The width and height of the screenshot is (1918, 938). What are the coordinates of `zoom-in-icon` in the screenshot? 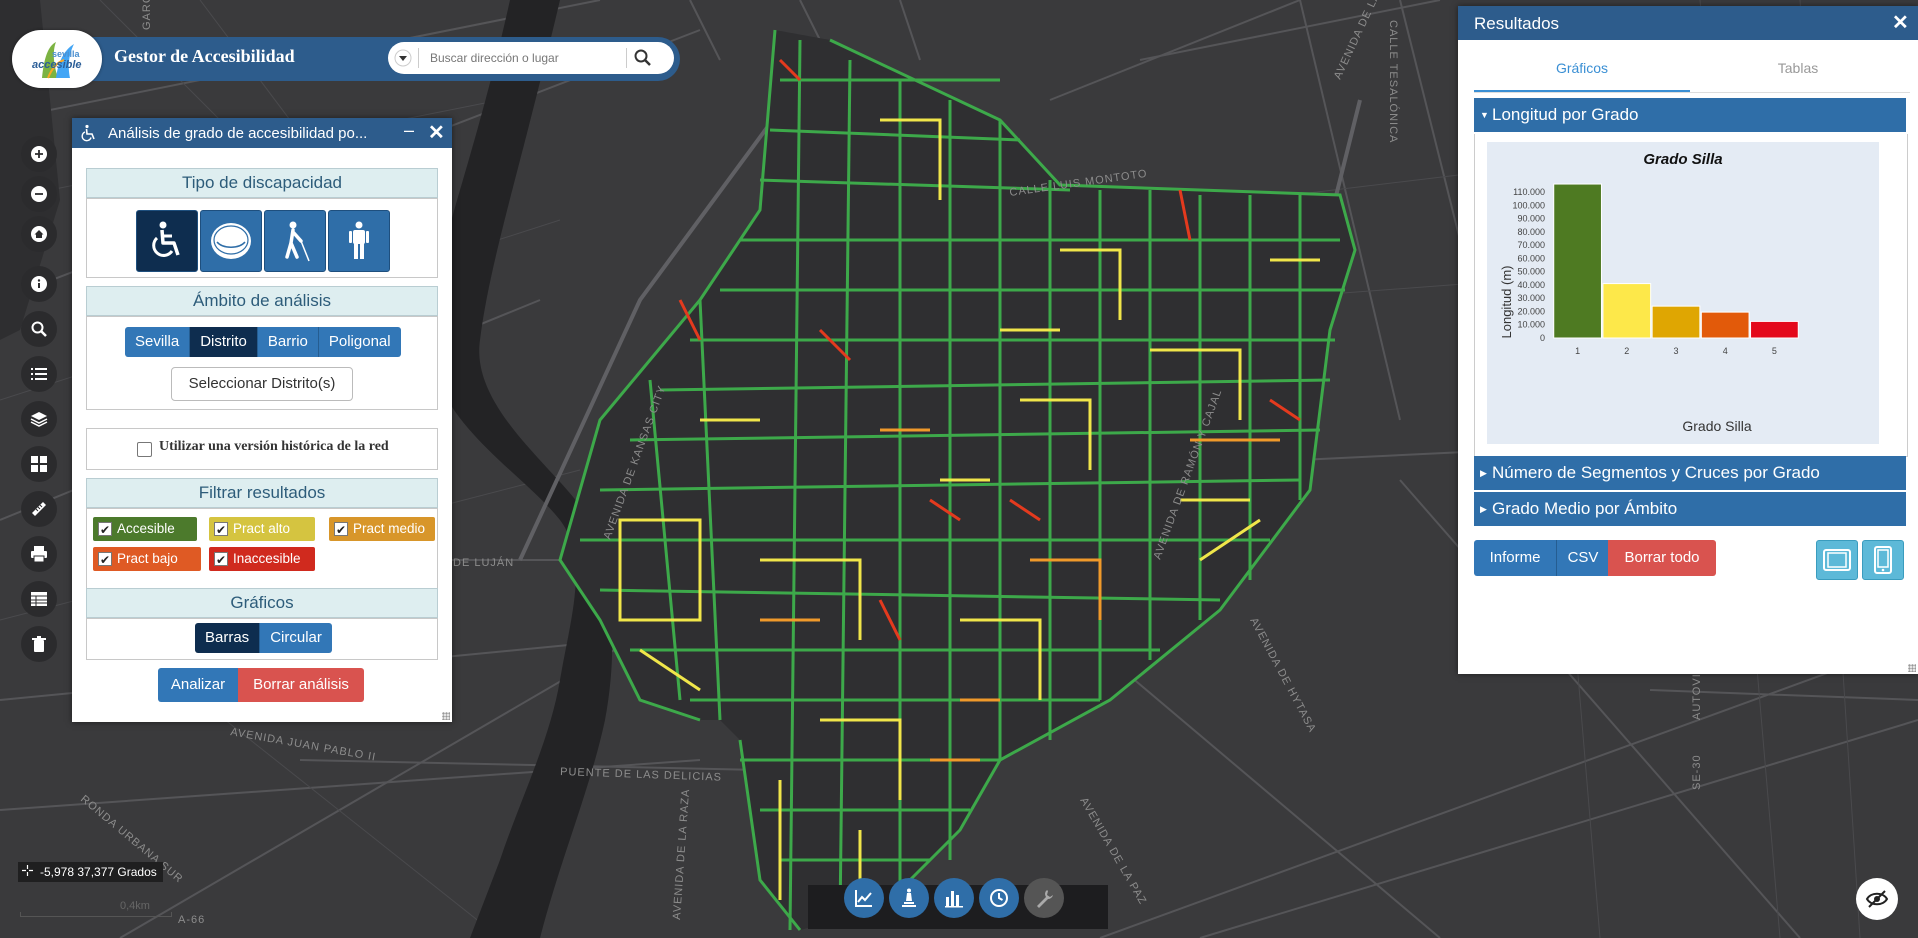 It's located at (39, 154).